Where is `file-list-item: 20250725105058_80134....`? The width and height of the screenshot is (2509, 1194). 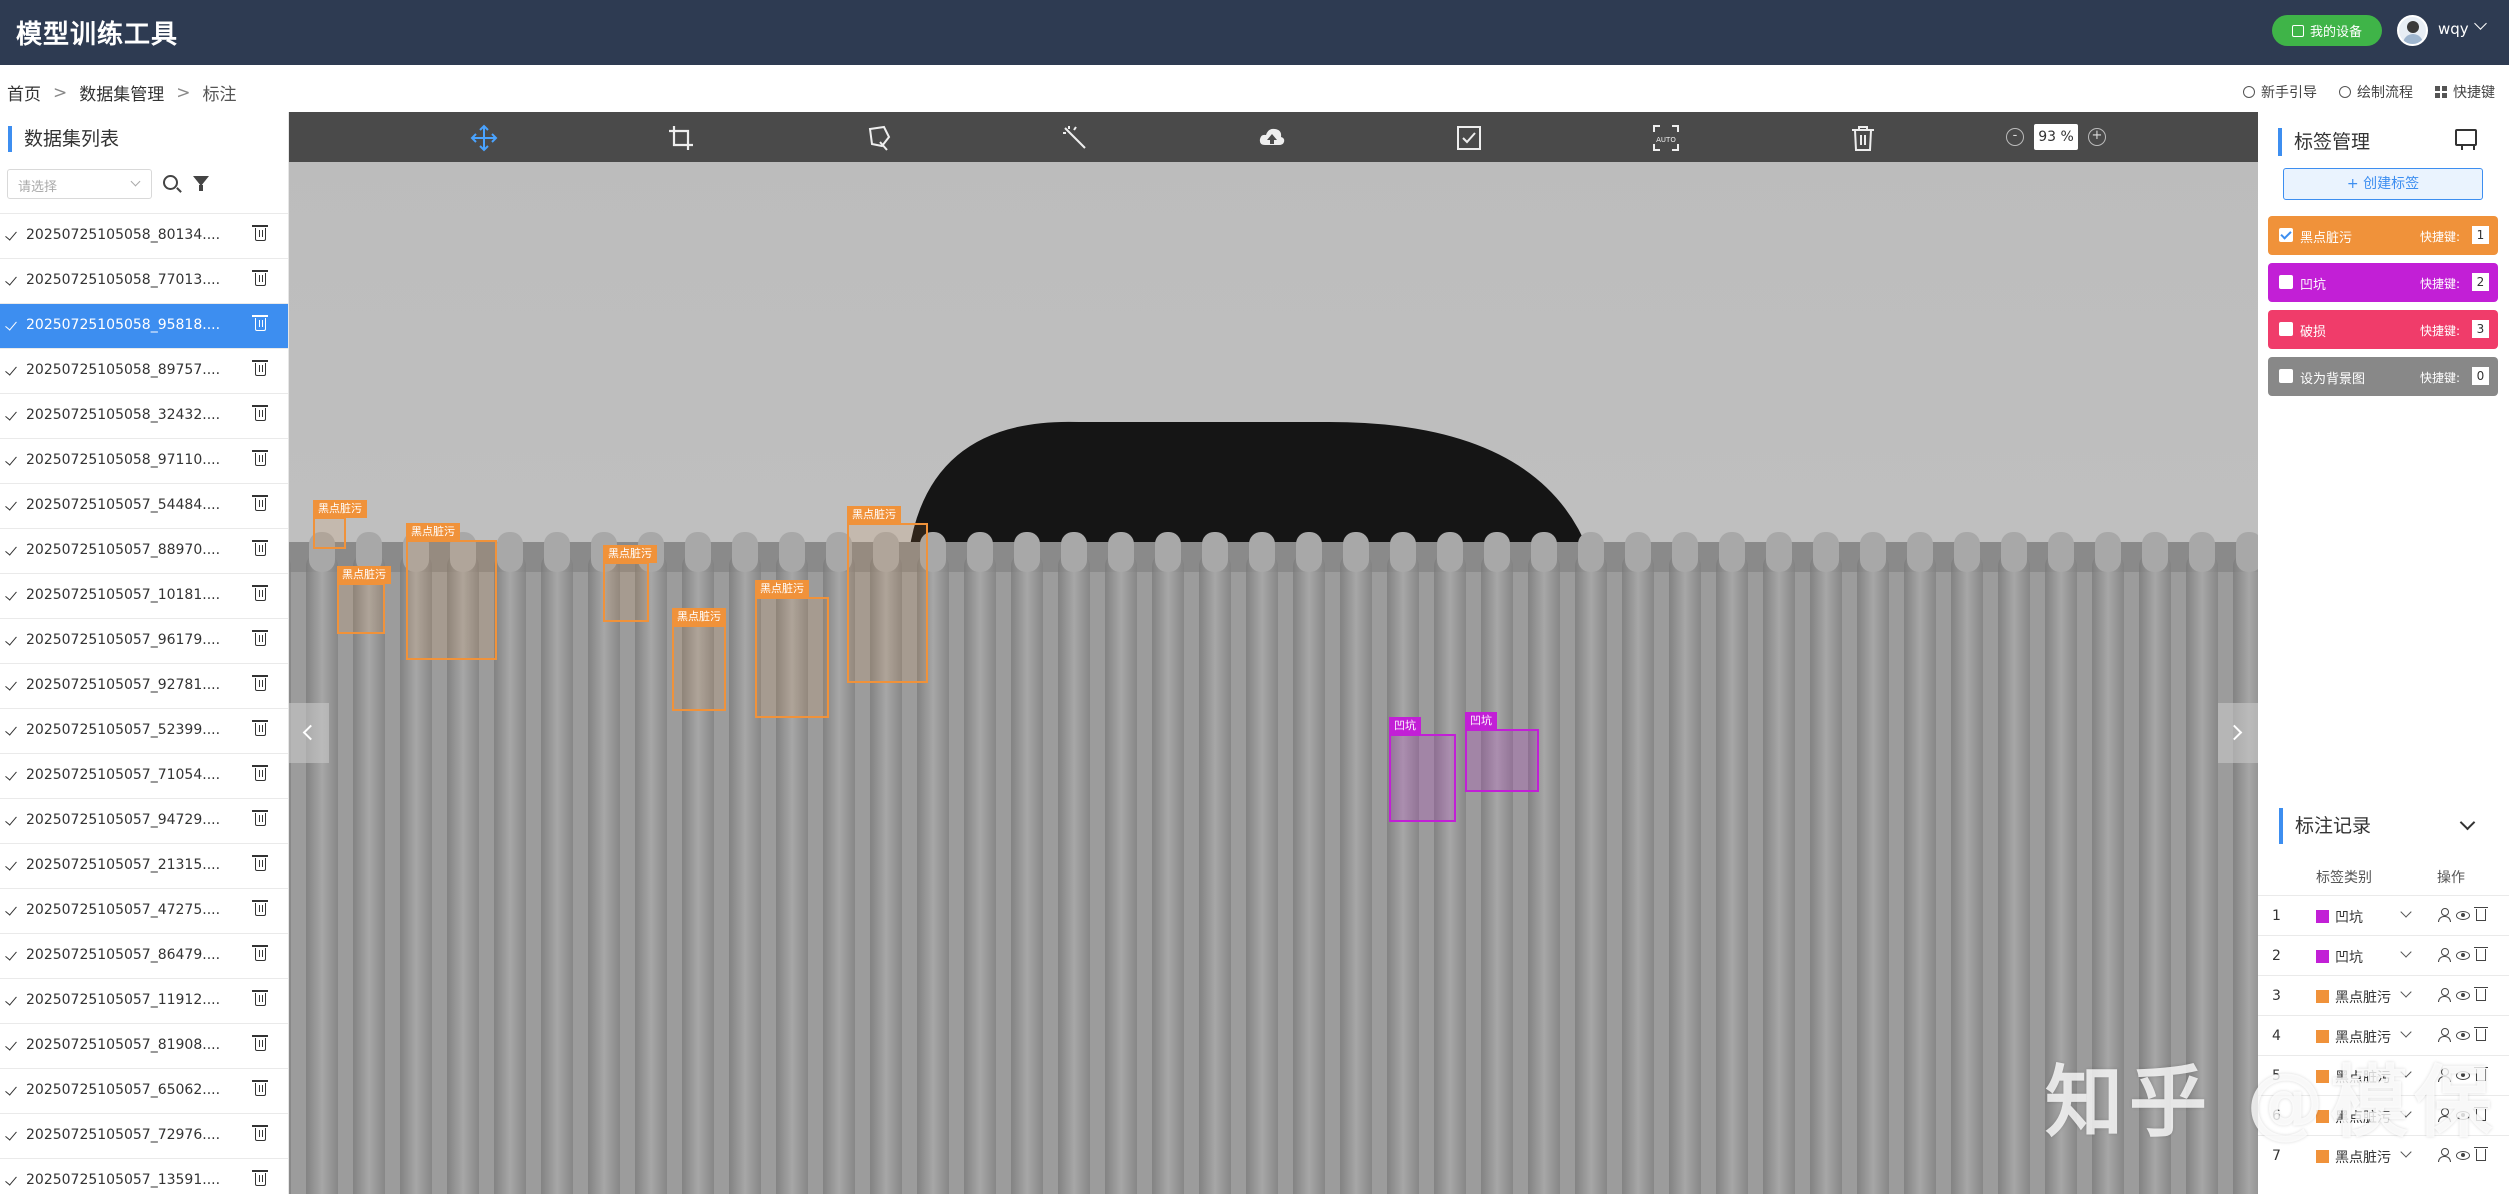 file-list-item: 20250725105058_80134.... is located at coordinates (144, 235).